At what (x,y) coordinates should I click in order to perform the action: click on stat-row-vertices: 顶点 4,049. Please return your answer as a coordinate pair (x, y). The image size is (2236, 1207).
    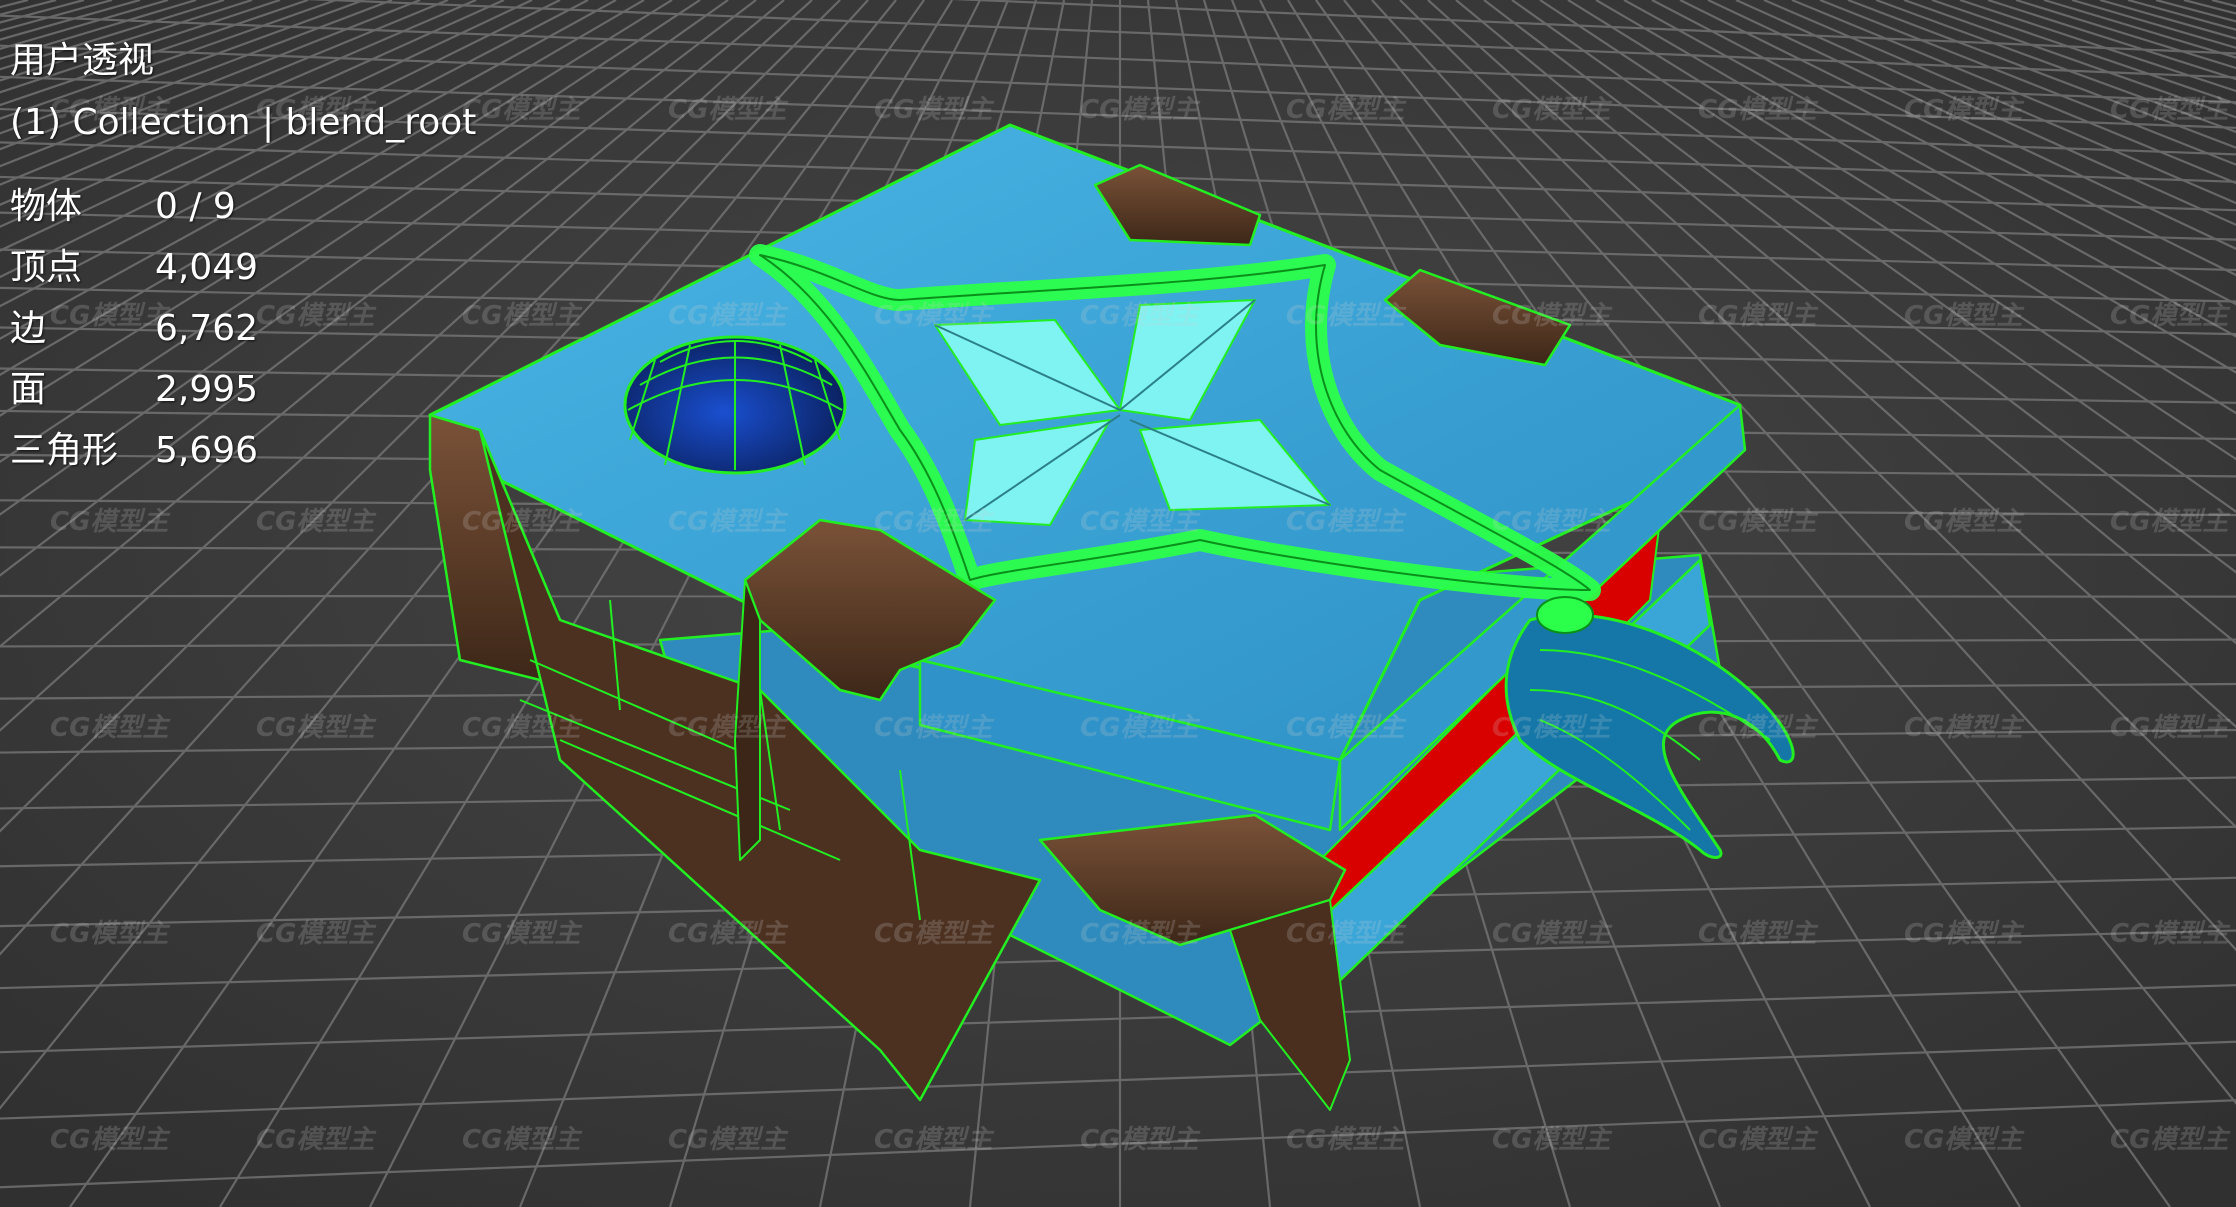
    Looking at the image, I should click on (243, 267).